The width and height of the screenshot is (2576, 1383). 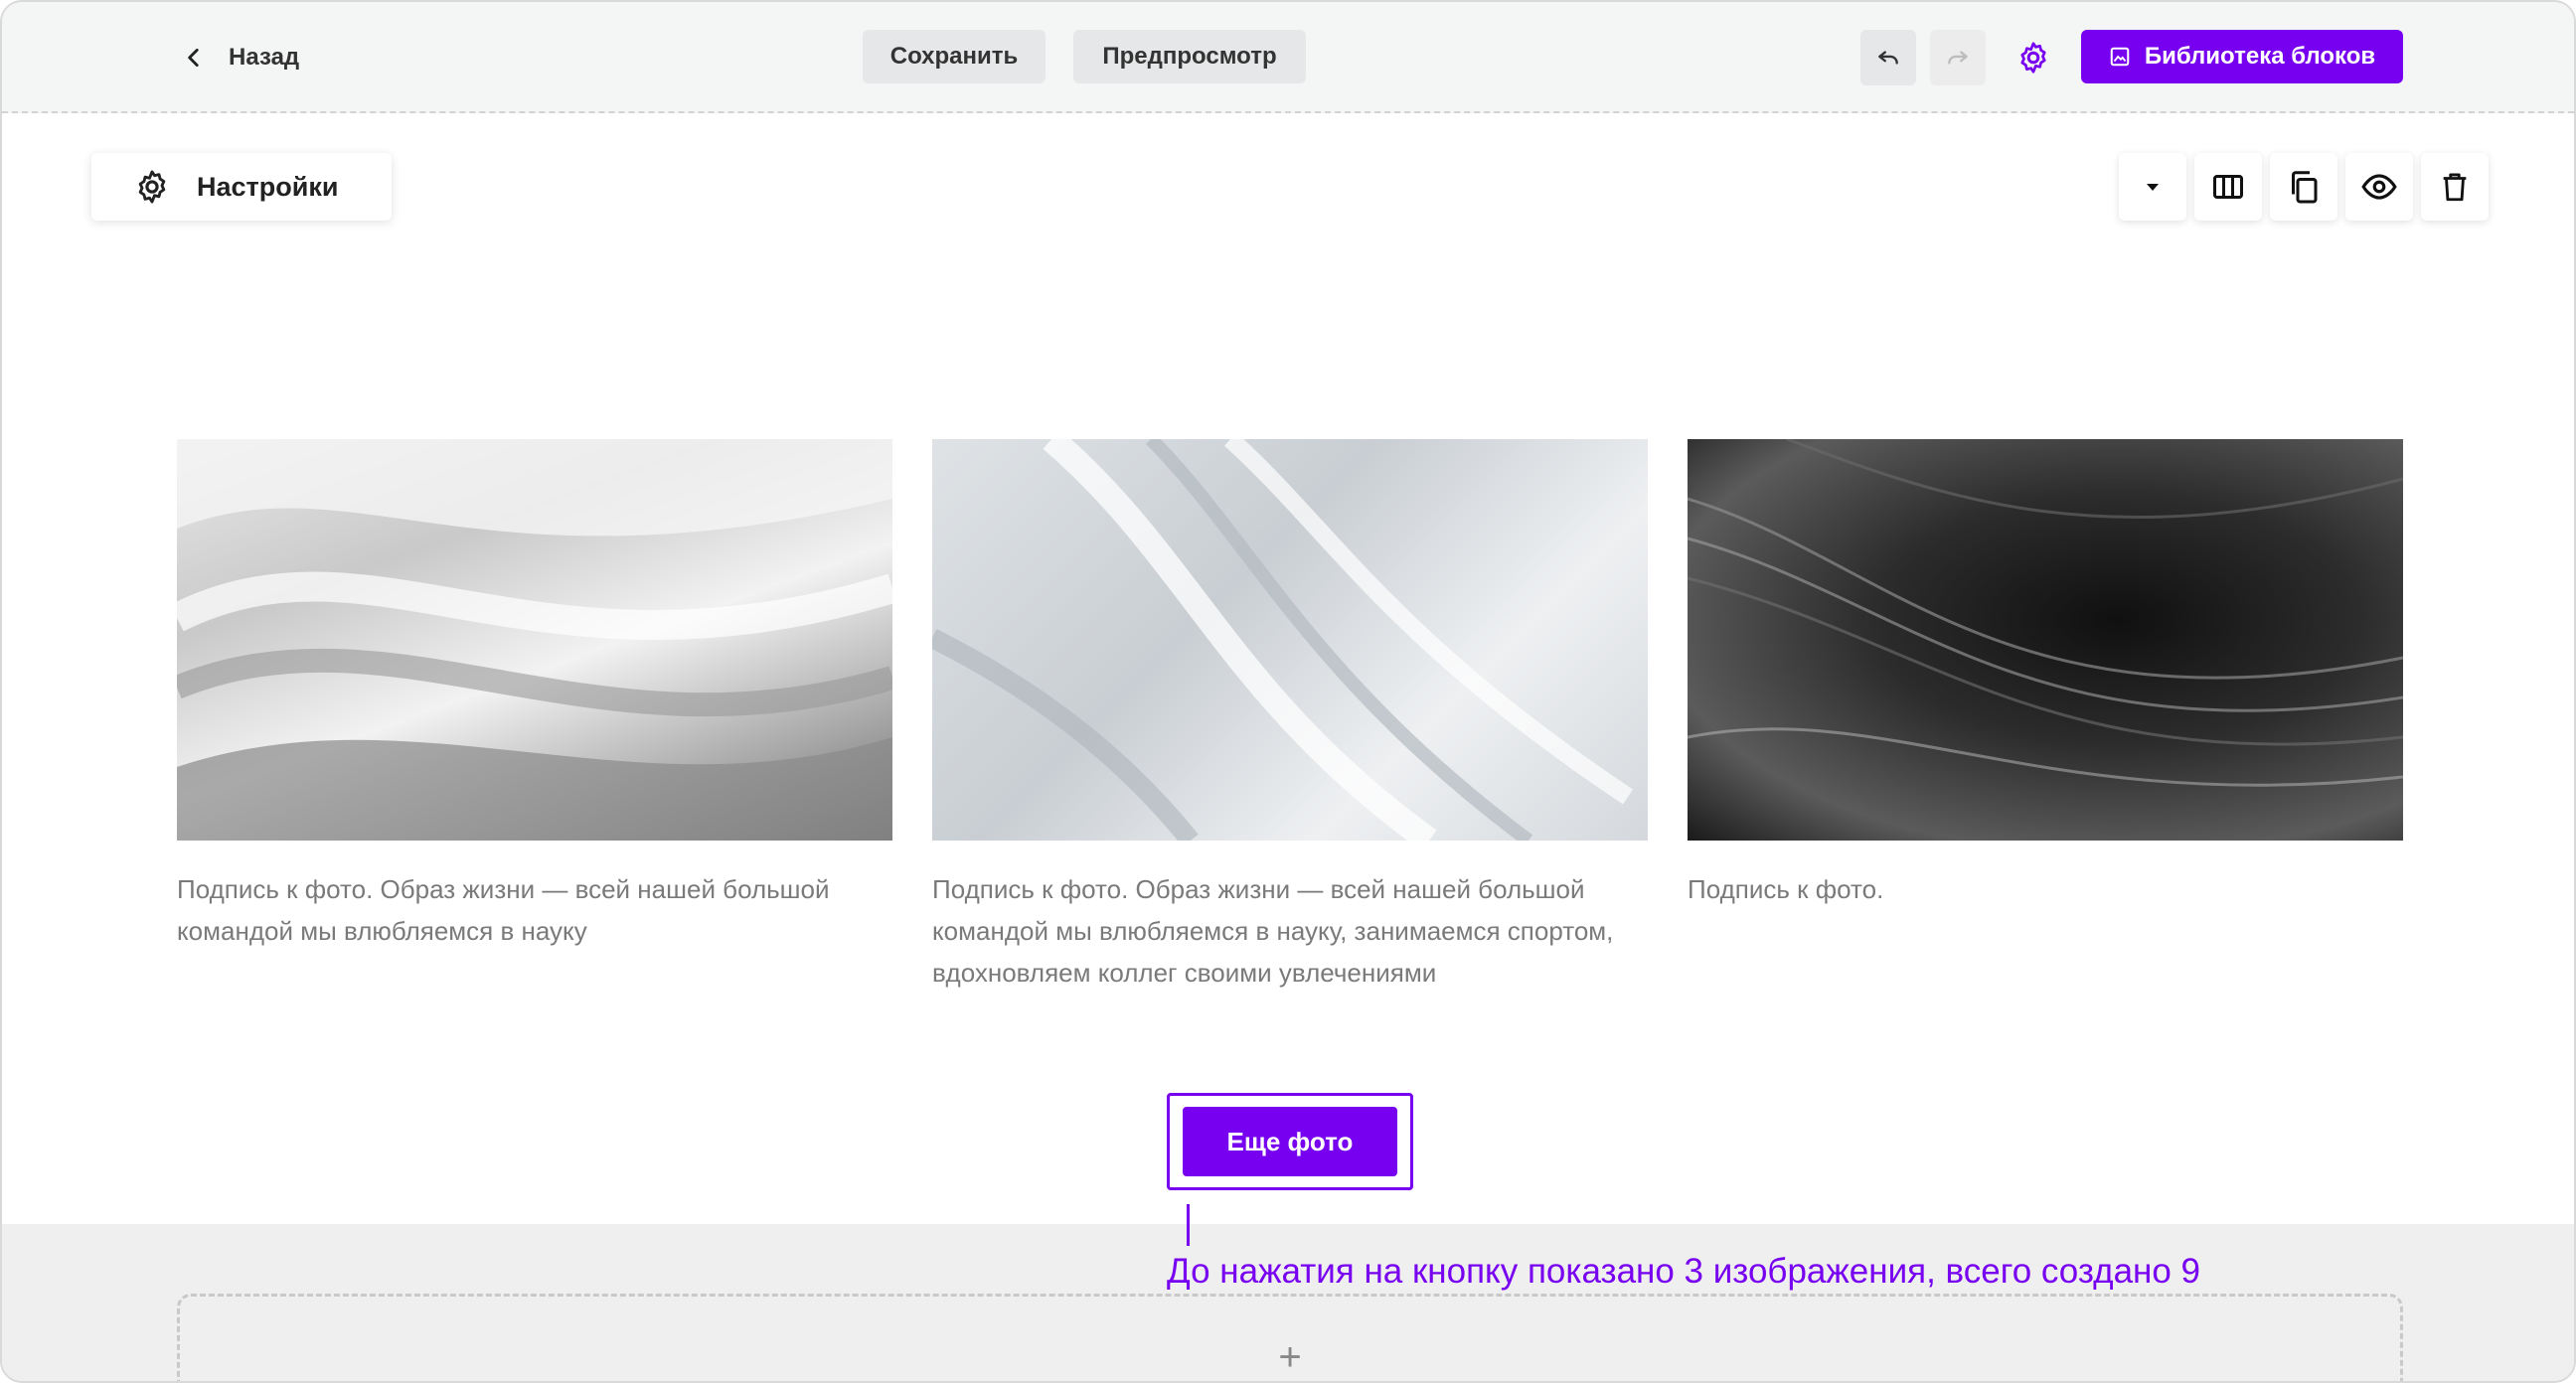 I want to click on block-library-button: Библиотека блоков, so click(x=2242, y=57).